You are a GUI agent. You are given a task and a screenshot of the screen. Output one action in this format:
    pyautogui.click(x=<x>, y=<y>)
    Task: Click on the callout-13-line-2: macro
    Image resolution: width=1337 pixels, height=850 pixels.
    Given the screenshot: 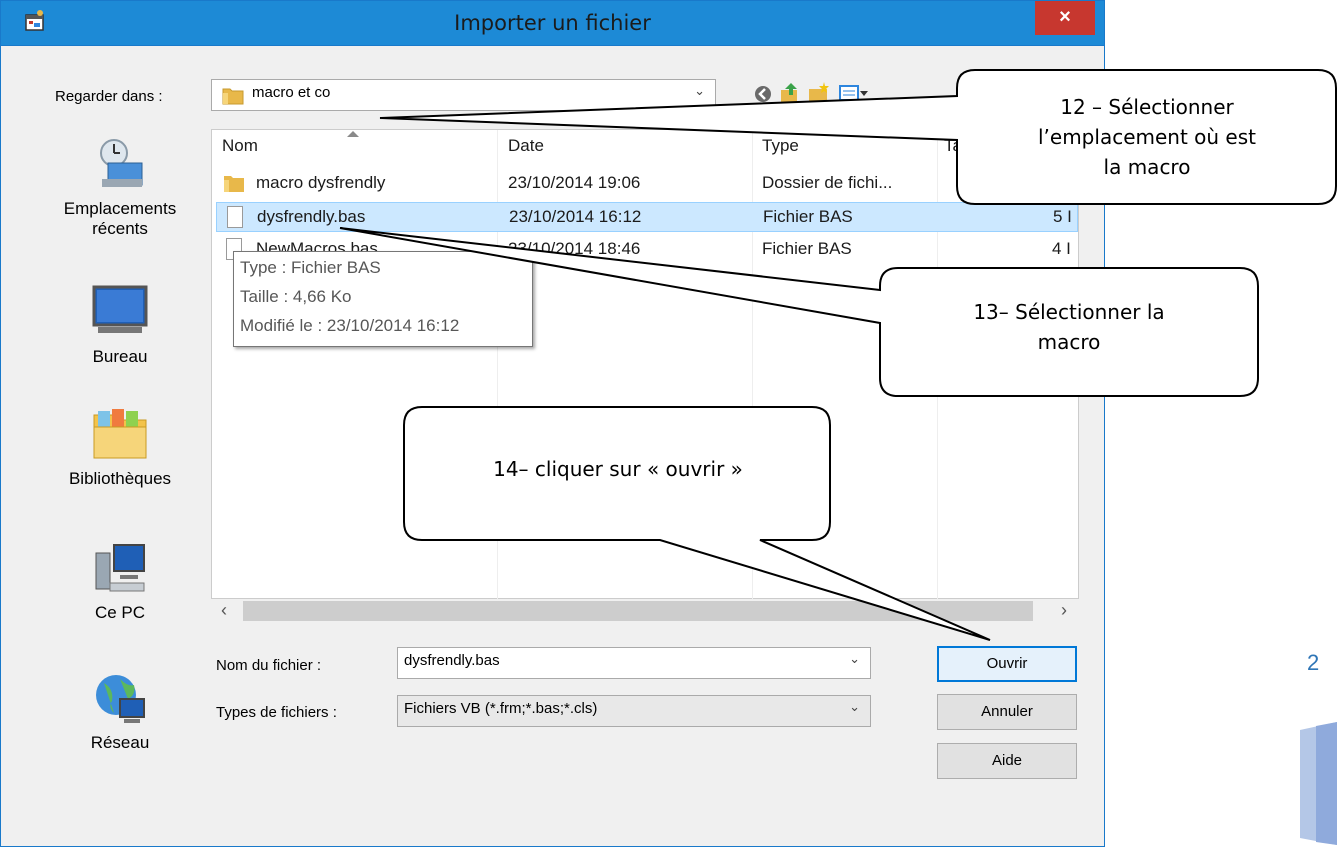 What is the action you would take?
    pyautogui.click(x=1069, y=342)
    